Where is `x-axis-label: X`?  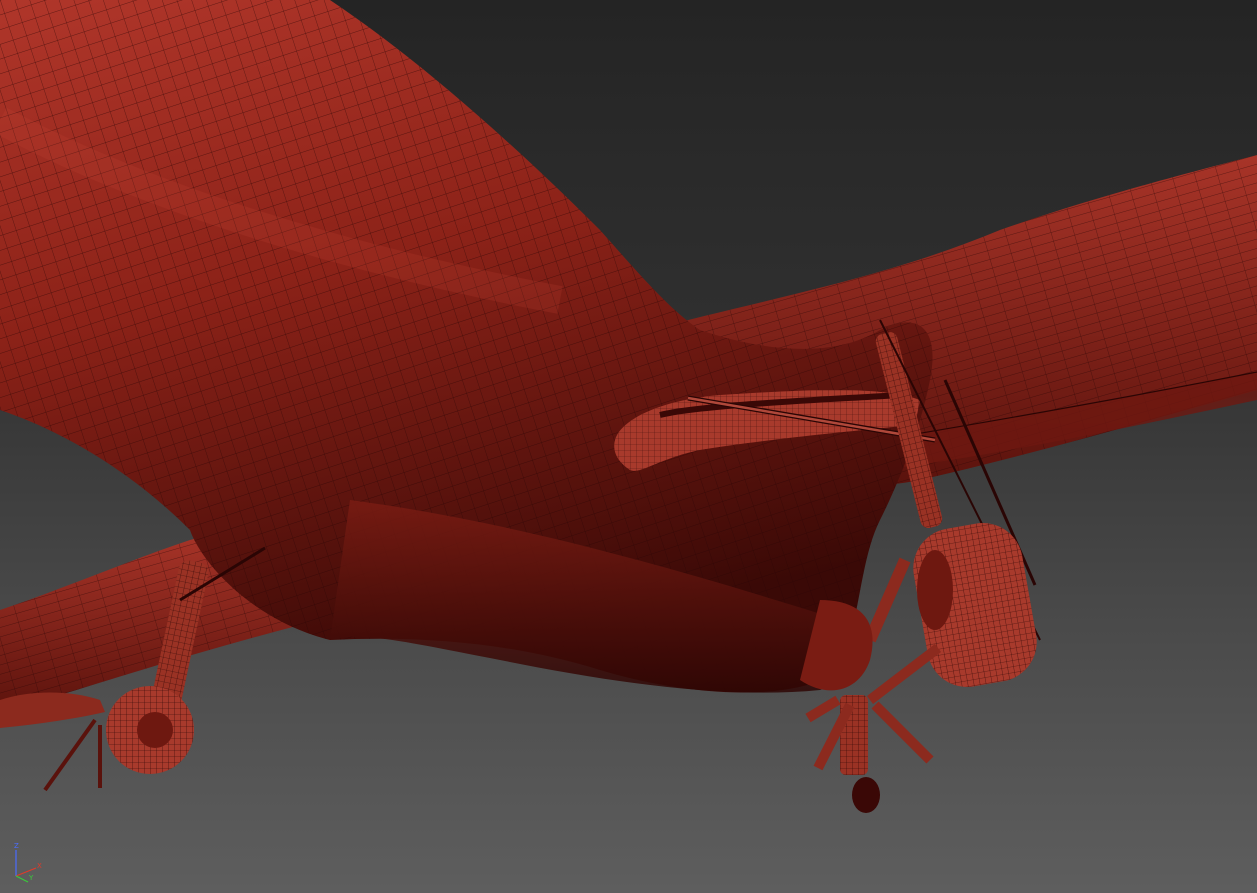 x-axis-label: X is located at coordinates (39, 866).